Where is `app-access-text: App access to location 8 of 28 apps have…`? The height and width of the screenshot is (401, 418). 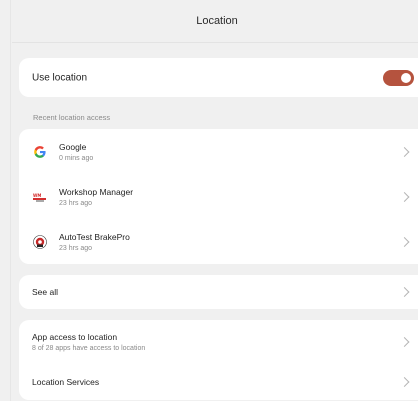
app-access-text: App access to location 8 of 28 apps have… is located at coordinates (88, 342).